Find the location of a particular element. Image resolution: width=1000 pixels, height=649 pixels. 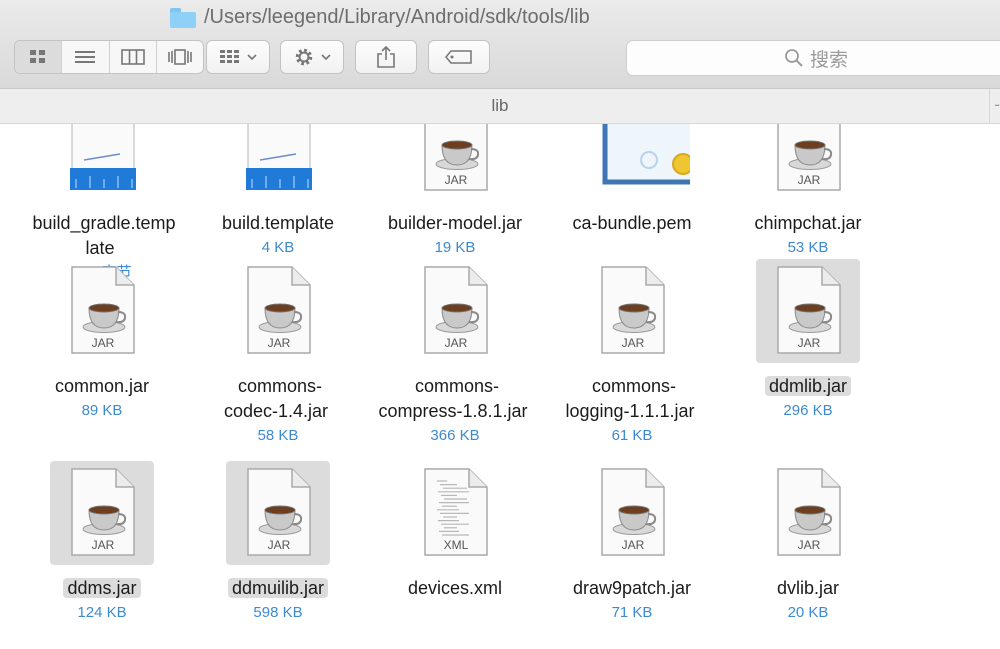

file-size: 53 KB is located at coordinates (808, 247).